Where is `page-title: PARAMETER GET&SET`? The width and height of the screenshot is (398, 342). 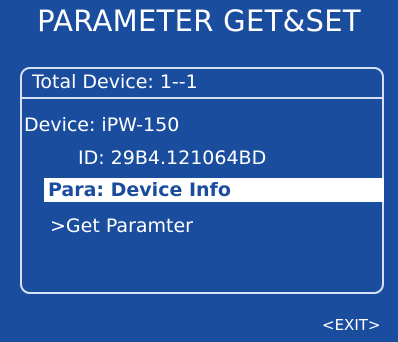 page-title: PARAMETER GET&SET is located at coordinates (199, 21).